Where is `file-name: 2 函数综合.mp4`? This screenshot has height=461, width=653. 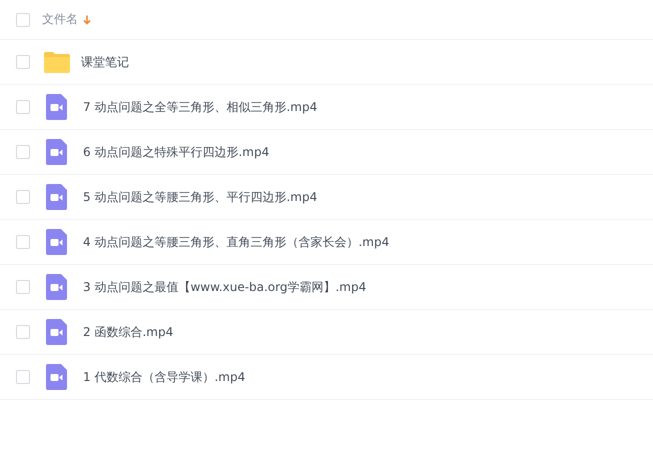 file-name: 2 函数综合.mp4 is located at coordinates (128, 332).